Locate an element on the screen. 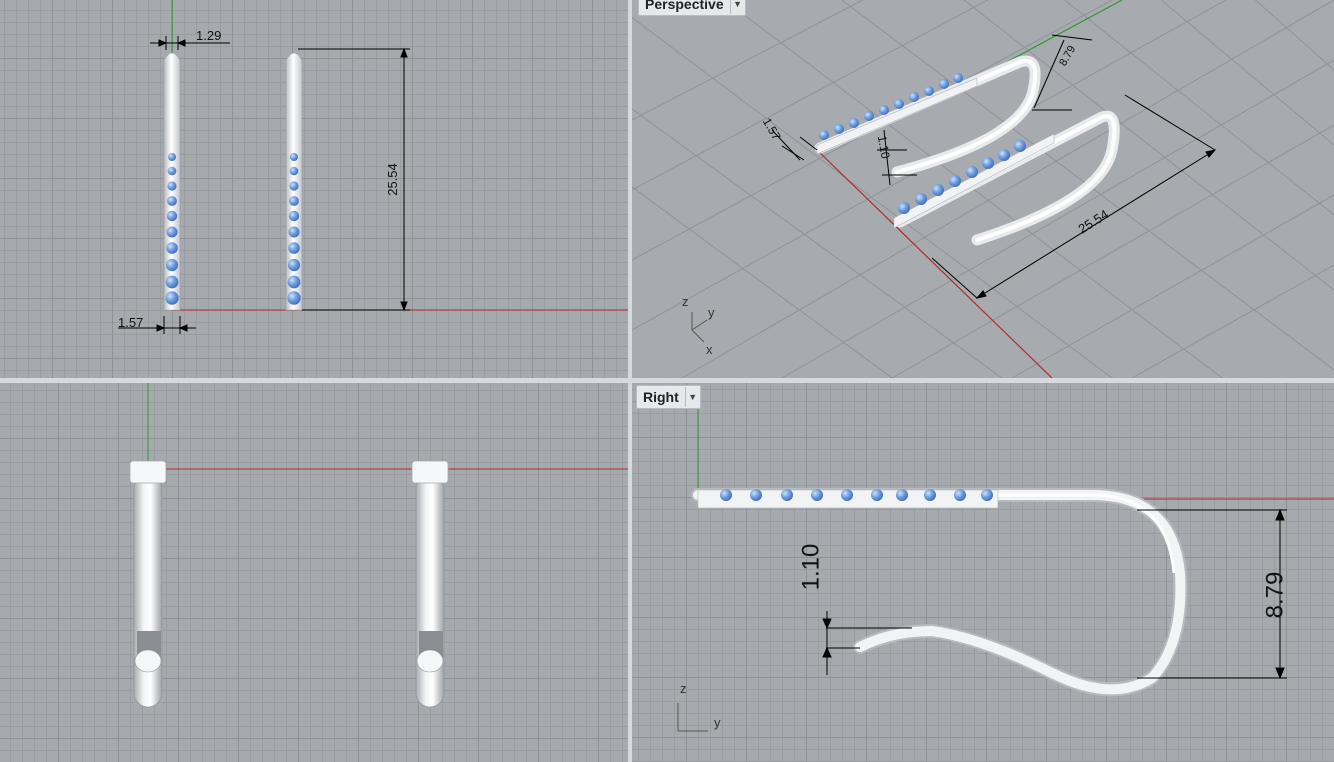 The height and width of the screenshot is (762, 1334). earring-left-front is located at coordinates (148, 584).